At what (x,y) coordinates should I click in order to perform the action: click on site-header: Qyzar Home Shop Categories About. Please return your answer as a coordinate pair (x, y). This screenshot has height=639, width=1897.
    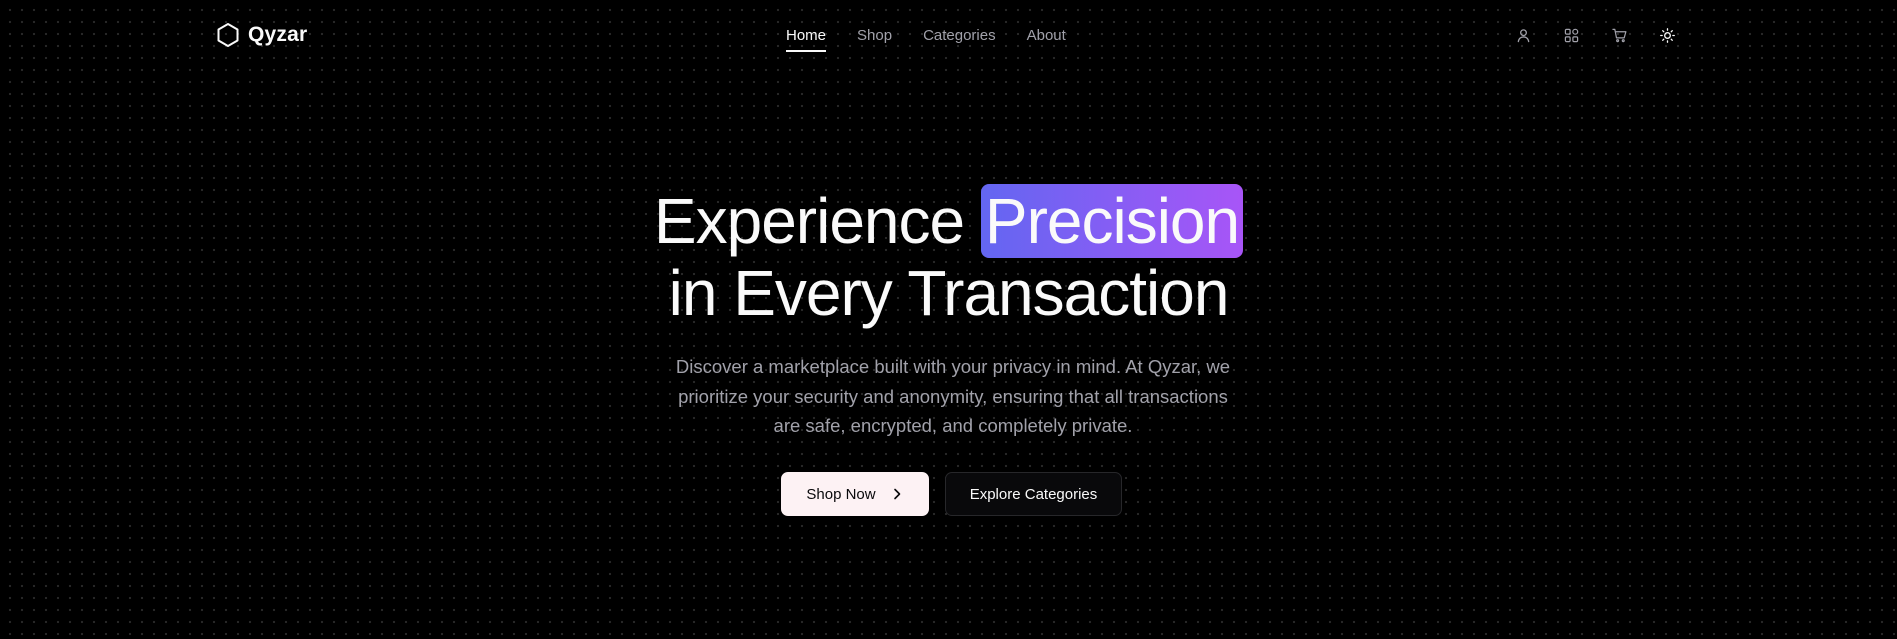
    Looking at the image, I should click on (948, 36).